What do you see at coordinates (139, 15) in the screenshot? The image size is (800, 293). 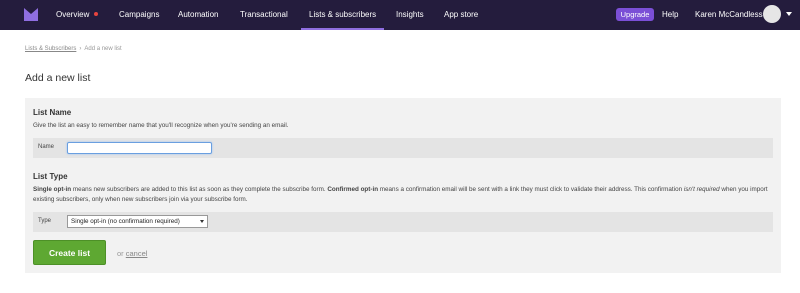 I see `nav-campaigns: Campaigns` at bounding box center [139, 15].